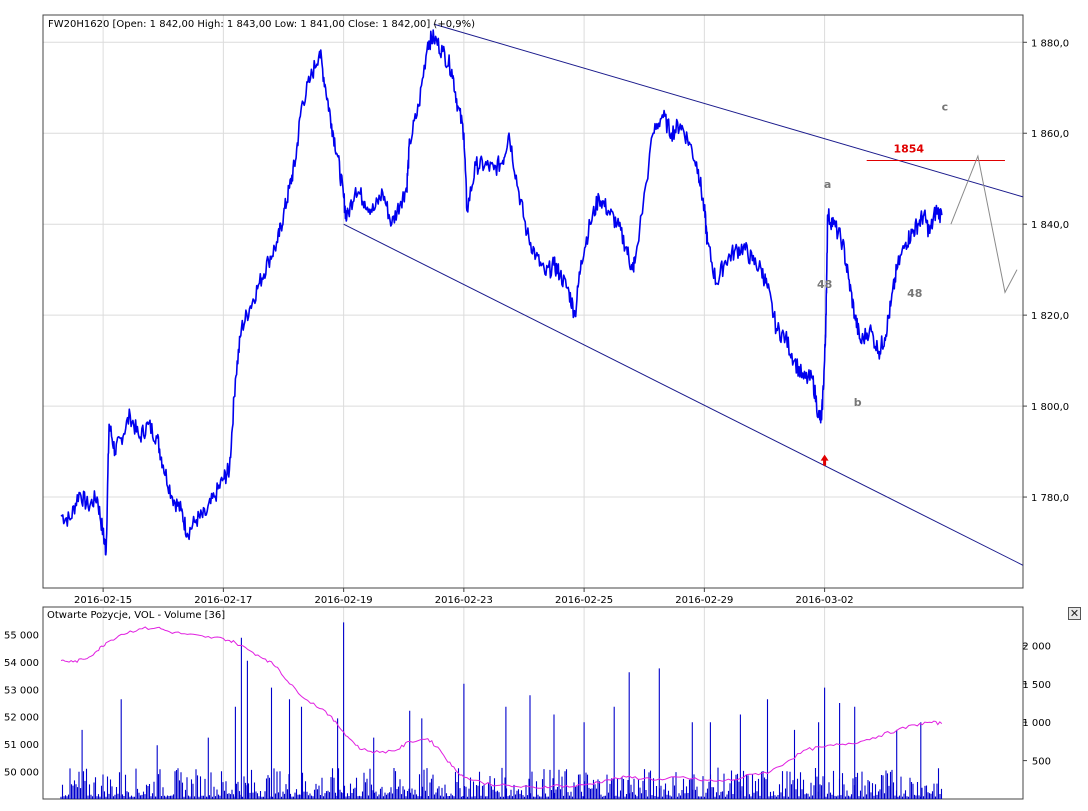 Image resolution: width=1088 pixels, height=811 pixels. Describe the element at coordinates (827, 184) in the screenshot. I see `wave-label: a` at that location.